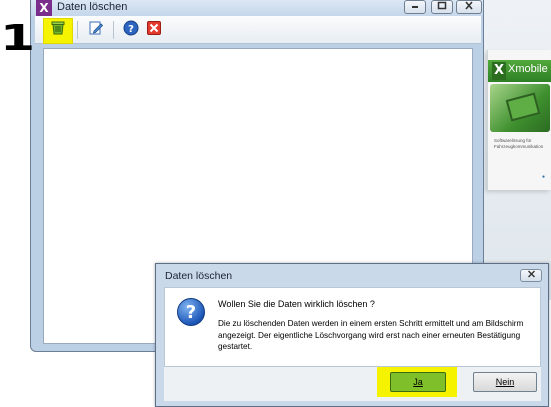 Image resolution: width=551 pixels, height=407 pixels. I want to click on product-picture, so click(520, 108).